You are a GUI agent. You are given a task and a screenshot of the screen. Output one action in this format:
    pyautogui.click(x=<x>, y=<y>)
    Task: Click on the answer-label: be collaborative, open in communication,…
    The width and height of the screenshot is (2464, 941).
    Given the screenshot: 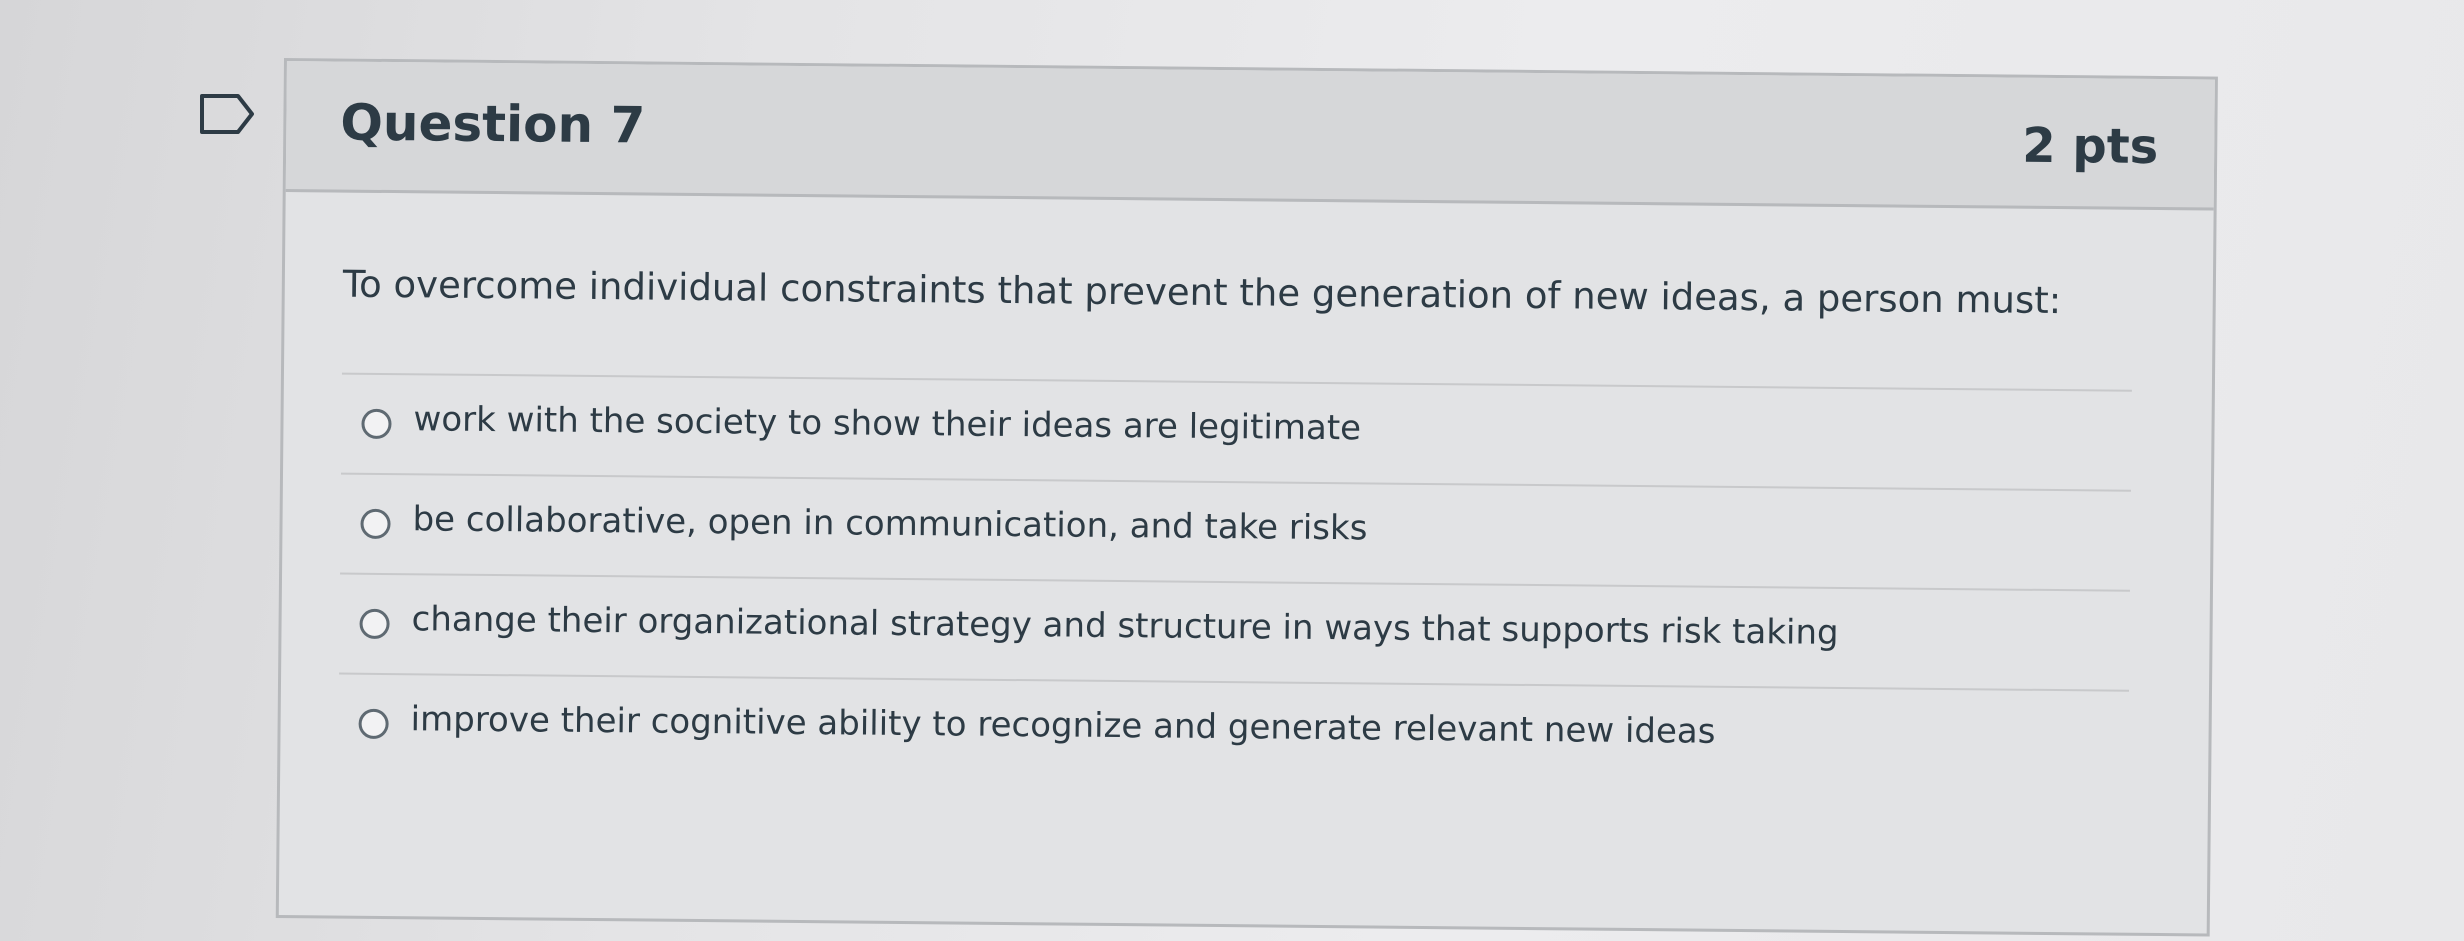 What is the action you would take?
    pyautogui.click(x=889, y=523)
    